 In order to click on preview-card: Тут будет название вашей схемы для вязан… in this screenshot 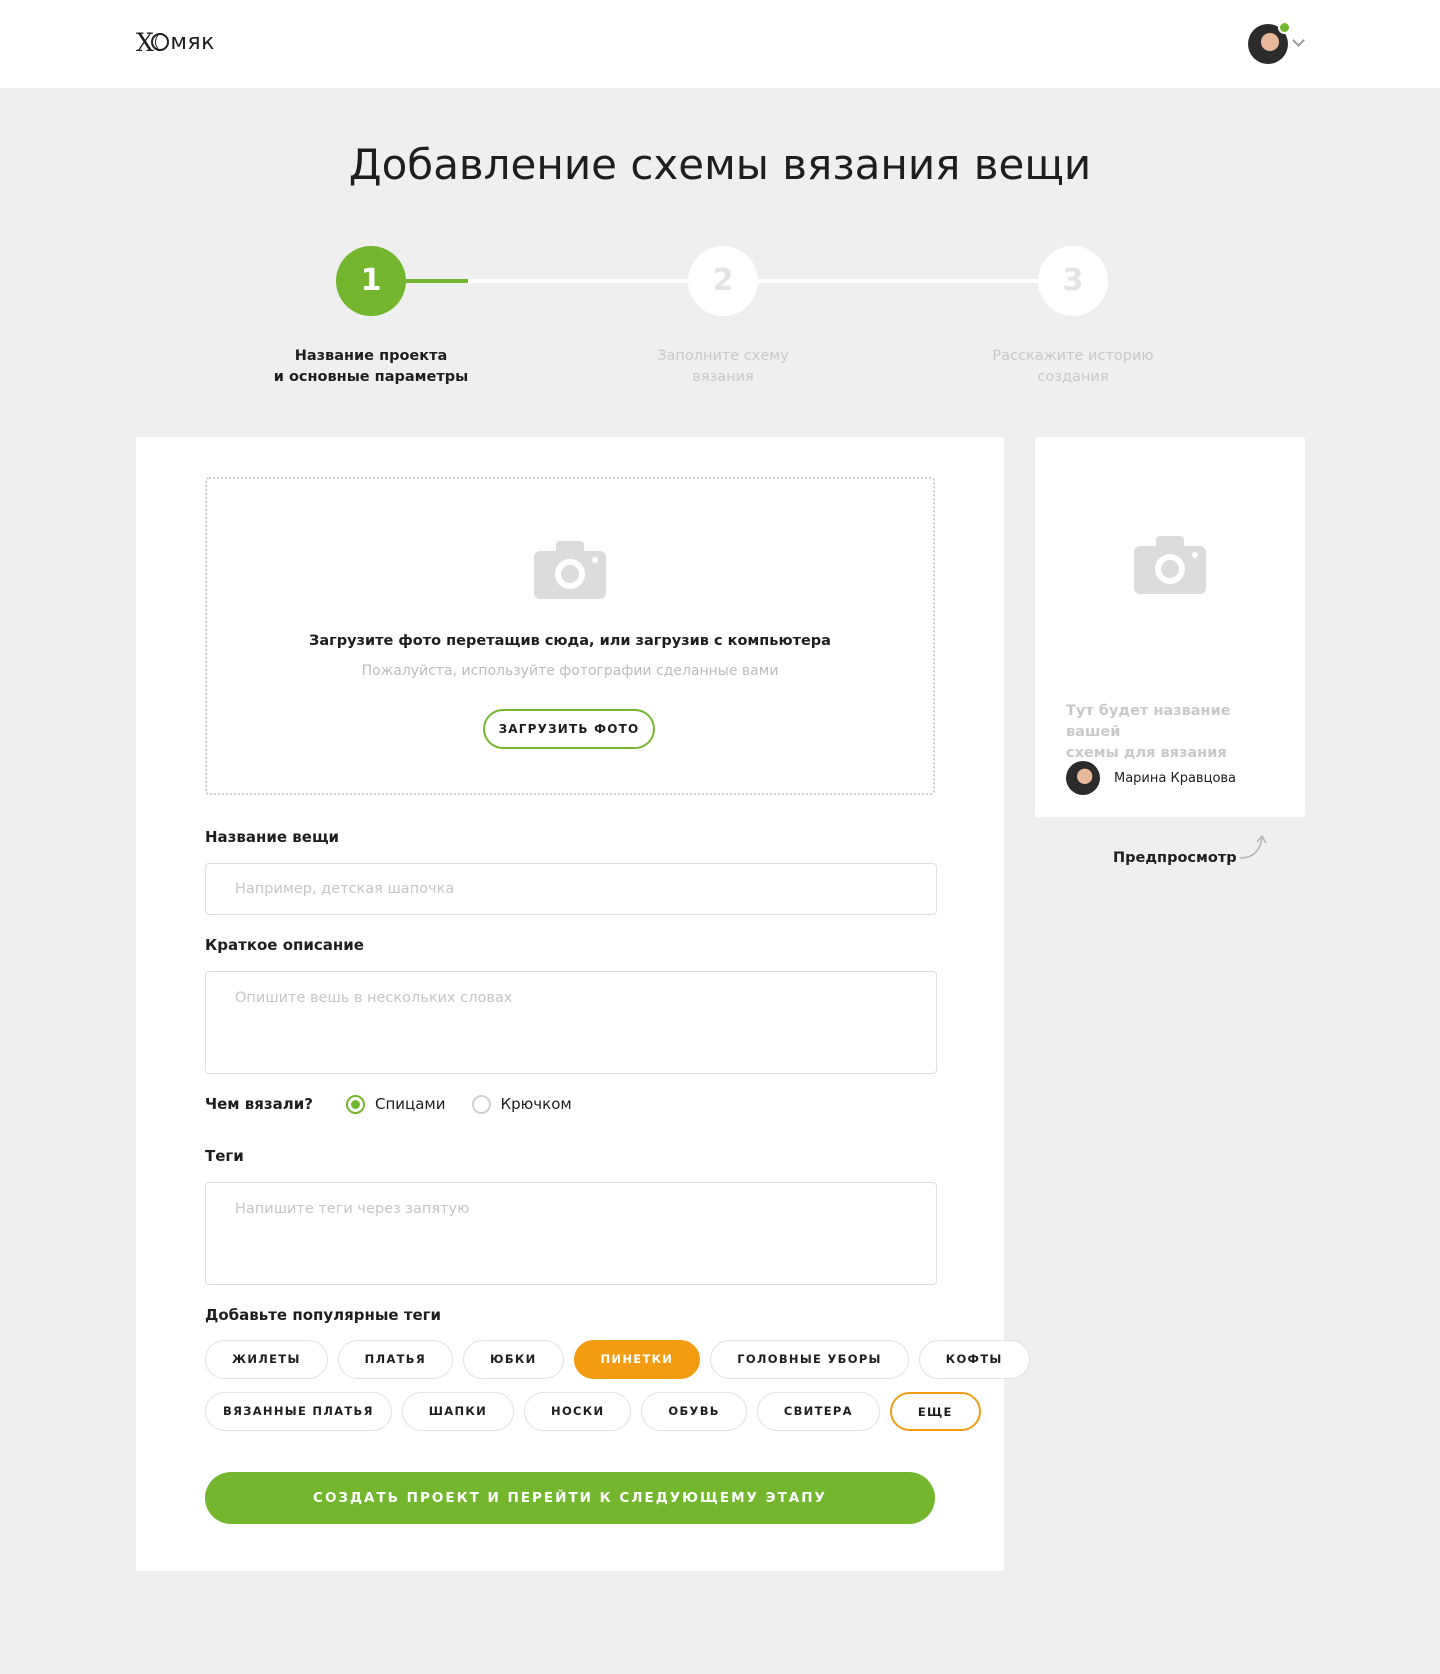, I will do `click(1170, 627)`.